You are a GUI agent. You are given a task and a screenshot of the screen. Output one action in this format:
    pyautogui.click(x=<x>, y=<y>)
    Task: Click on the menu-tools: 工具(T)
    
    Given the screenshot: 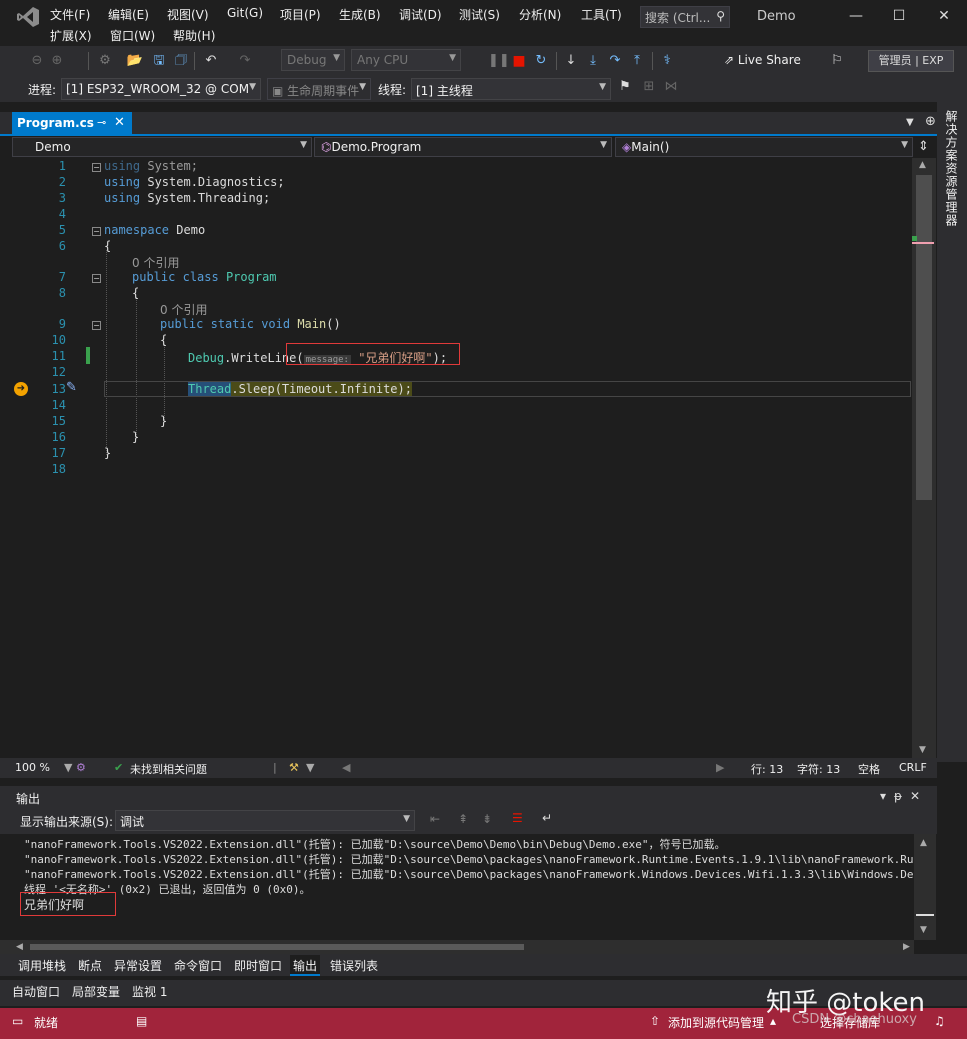 What is the action you would take?
    pyautogui.click(x=601, y=14)
    